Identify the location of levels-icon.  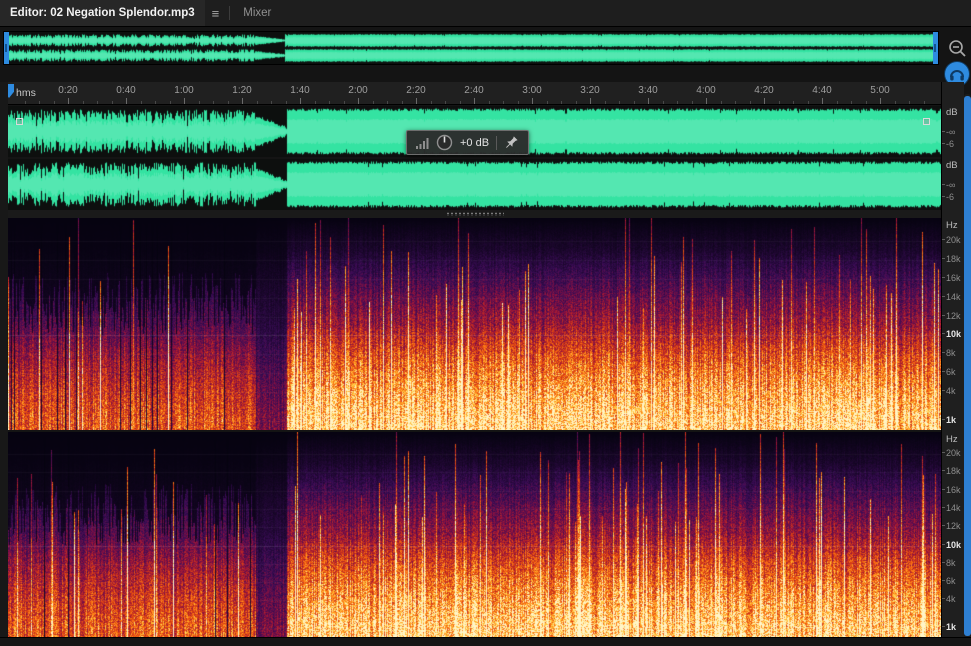
(422, 143).